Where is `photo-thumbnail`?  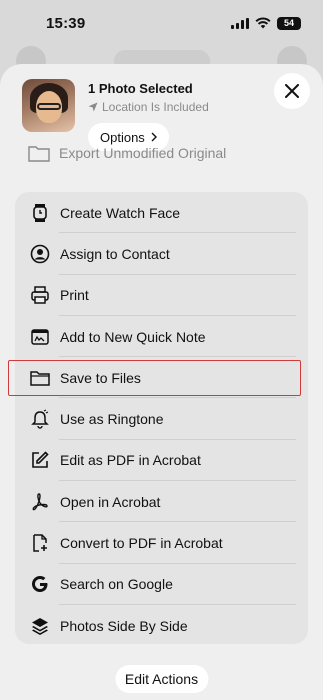 photo-thumbnail is located at coordinates (48, 105).